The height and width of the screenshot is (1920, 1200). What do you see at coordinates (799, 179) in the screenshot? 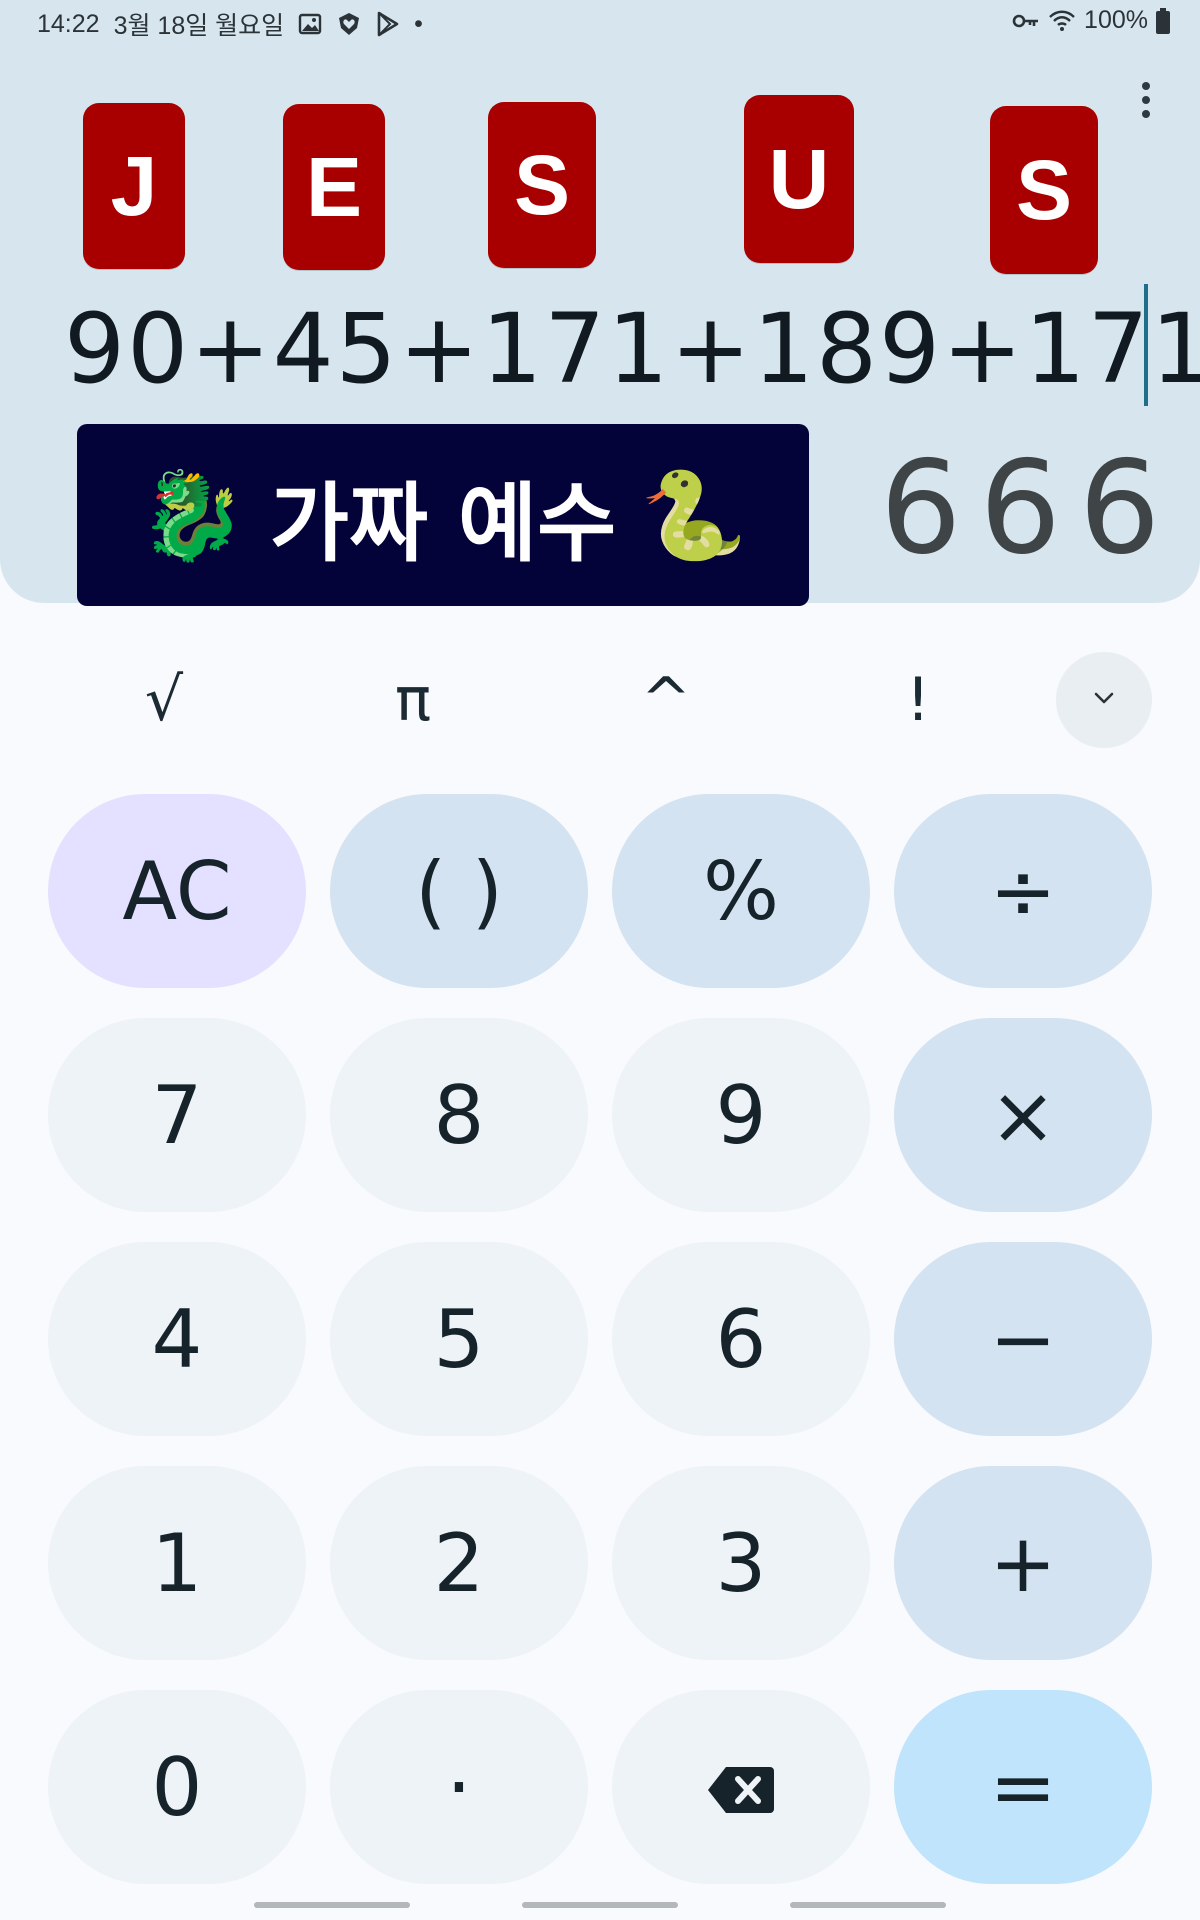
I see `tile-letter: U` at bounding box center [799, 179].